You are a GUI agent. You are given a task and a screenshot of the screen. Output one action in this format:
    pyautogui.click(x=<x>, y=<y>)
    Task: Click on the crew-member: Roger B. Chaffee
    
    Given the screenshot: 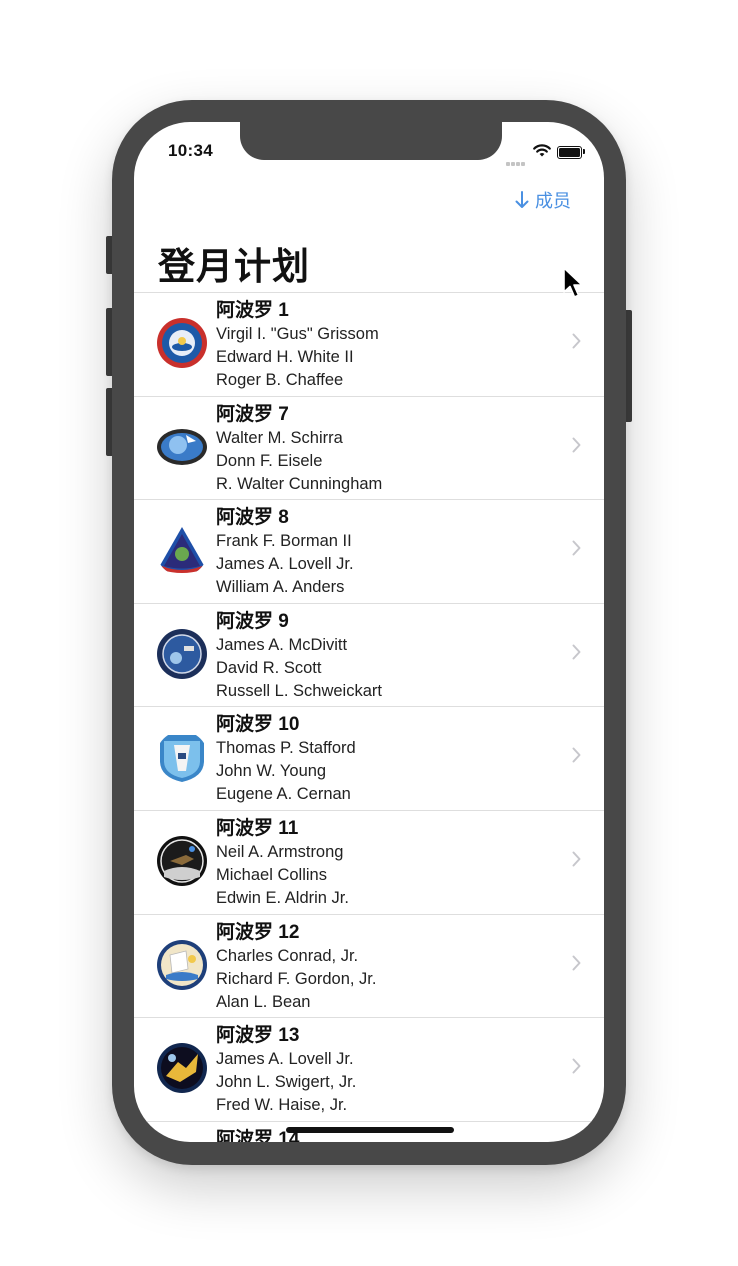 What is the action you would take?
    pyautogui.click(x=280, y=380)
    